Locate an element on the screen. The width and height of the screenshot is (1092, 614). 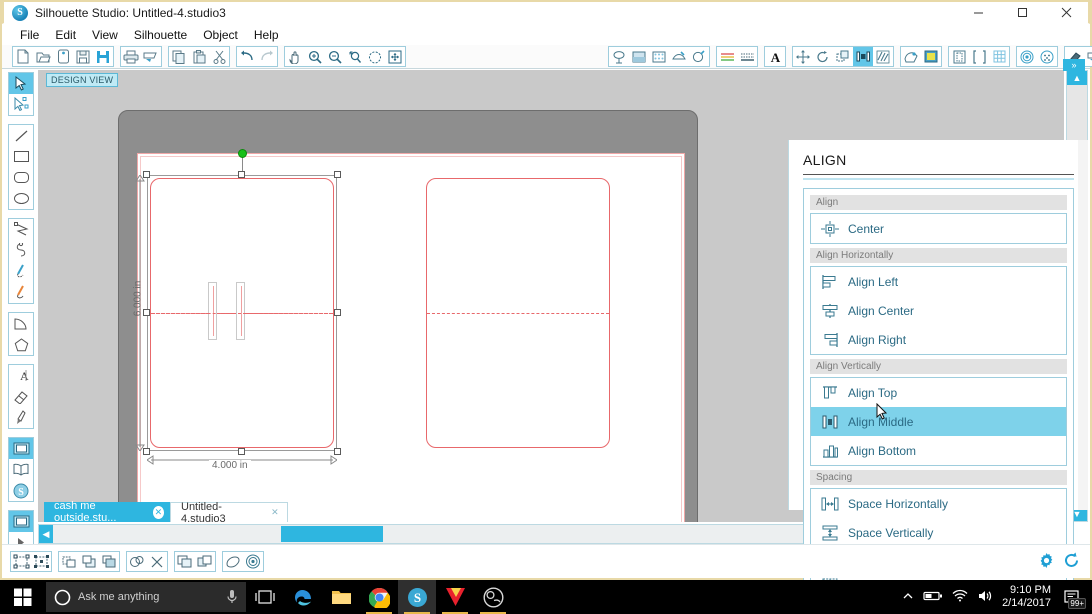
file-explorer-icon is located at coordinates (341, 597).